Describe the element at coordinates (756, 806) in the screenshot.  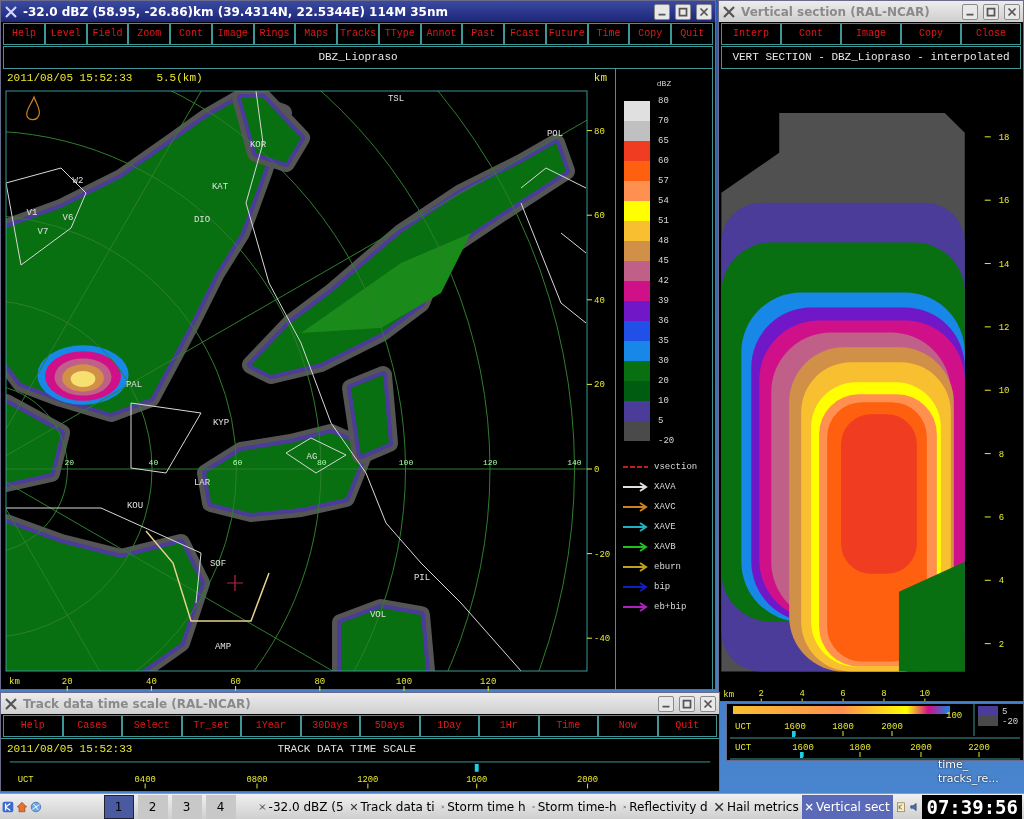
I see `taskbar-button: Hail metrics` at that location.